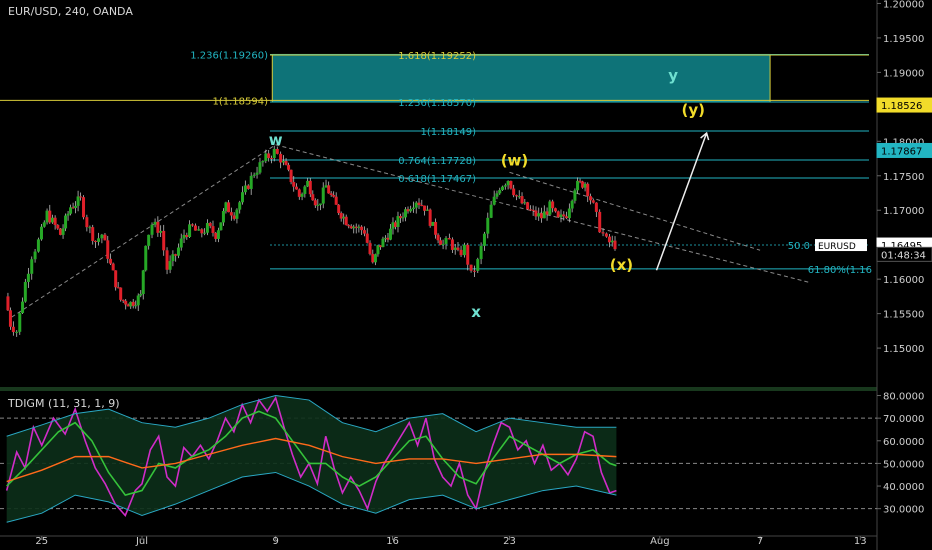 This screenshot has height=550, width=932. What do you see at coordinates (392, 541) in the screenshot?
I see `time-tick-label: 16` at bounding box center [392, 541].